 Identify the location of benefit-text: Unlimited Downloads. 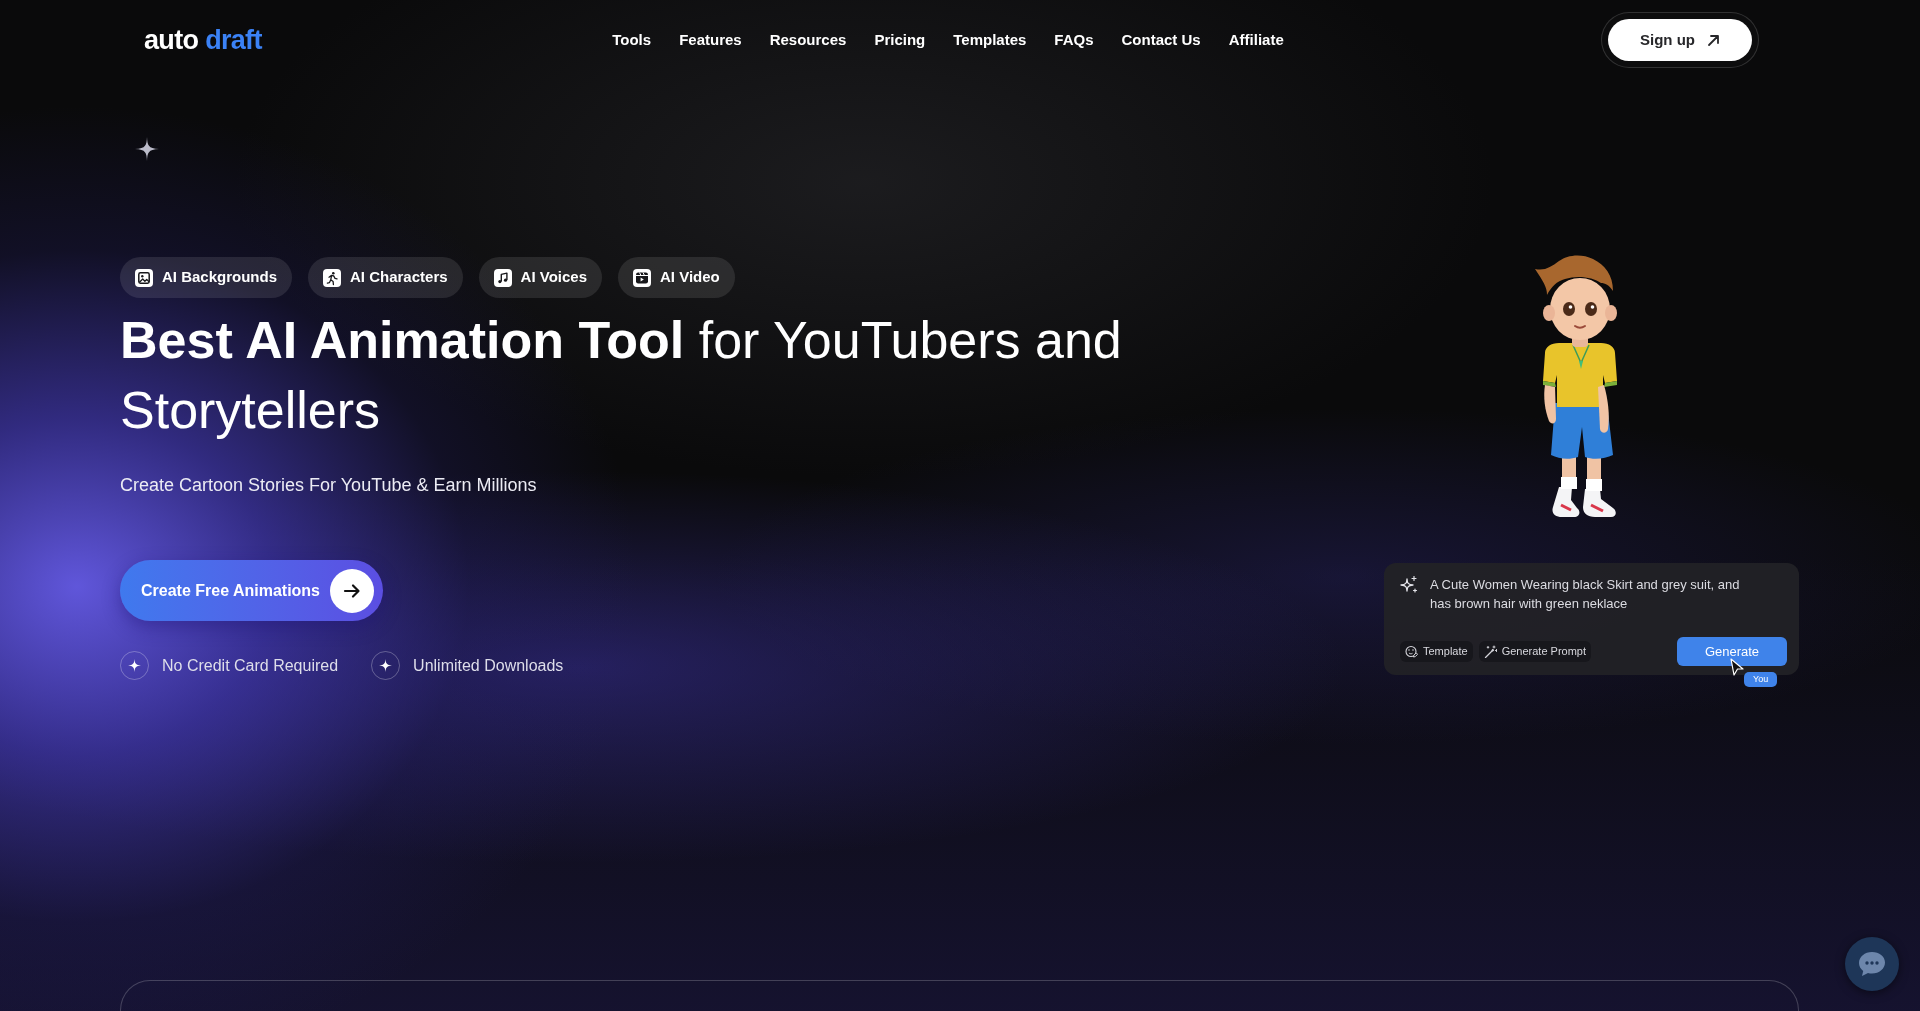
(488, 665).